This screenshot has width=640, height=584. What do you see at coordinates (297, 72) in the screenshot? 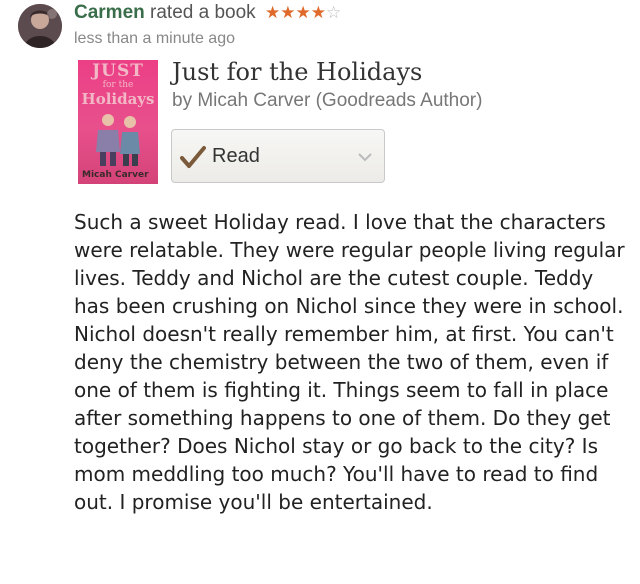
I see `book-title-link: Just for the Holidays` at bounding box center [297, 72].